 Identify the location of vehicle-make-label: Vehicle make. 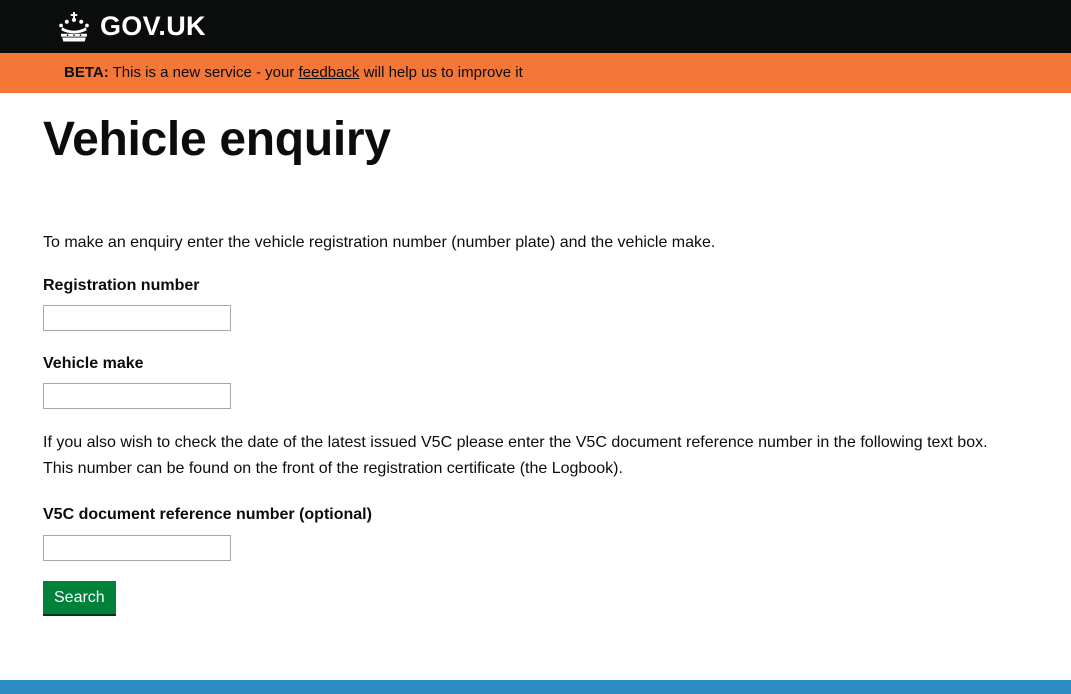
(93, 364).